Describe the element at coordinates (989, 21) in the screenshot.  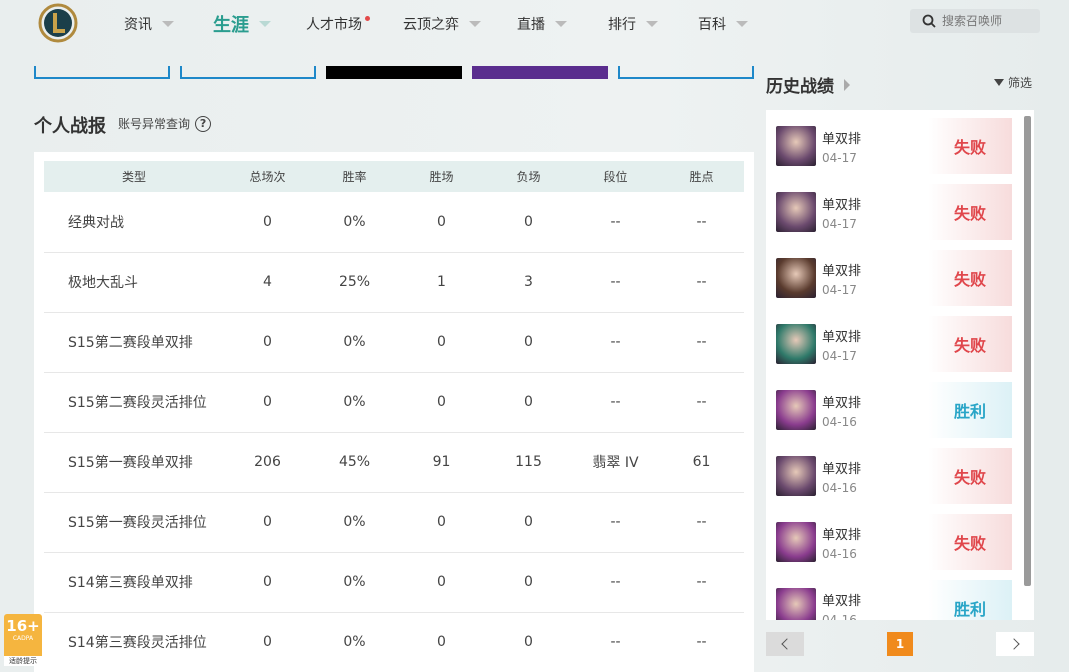
I see `search-input` at that location.